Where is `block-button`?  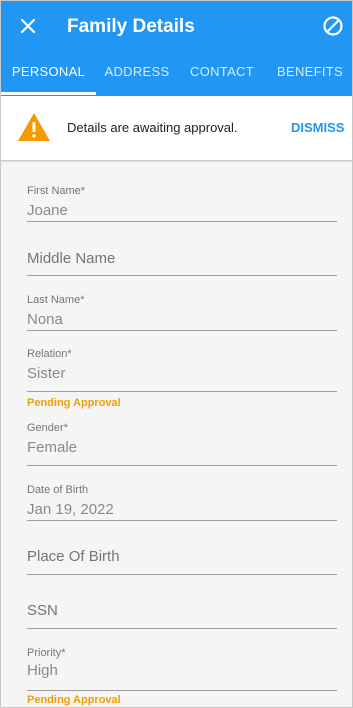
block-button is located at coordinates (333, 26).